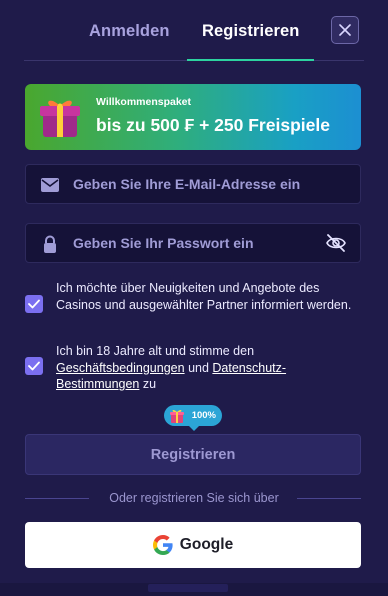 This screenshot has width=388, height=596. What do you see at coordinates (144, 102) in the screenshot?
I see `promo-label: Willkommenspaket` at bounding box center [144, 102].